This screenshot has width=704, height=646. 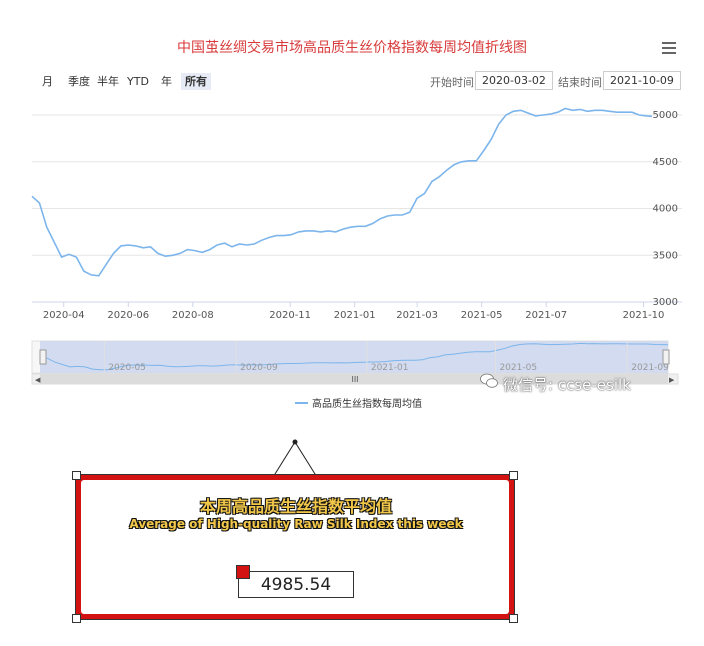 What do you see at coordinates (76, 618) in the screenshot?
I see `callout-corner-bottom-left` at bounding box center [76, 618].